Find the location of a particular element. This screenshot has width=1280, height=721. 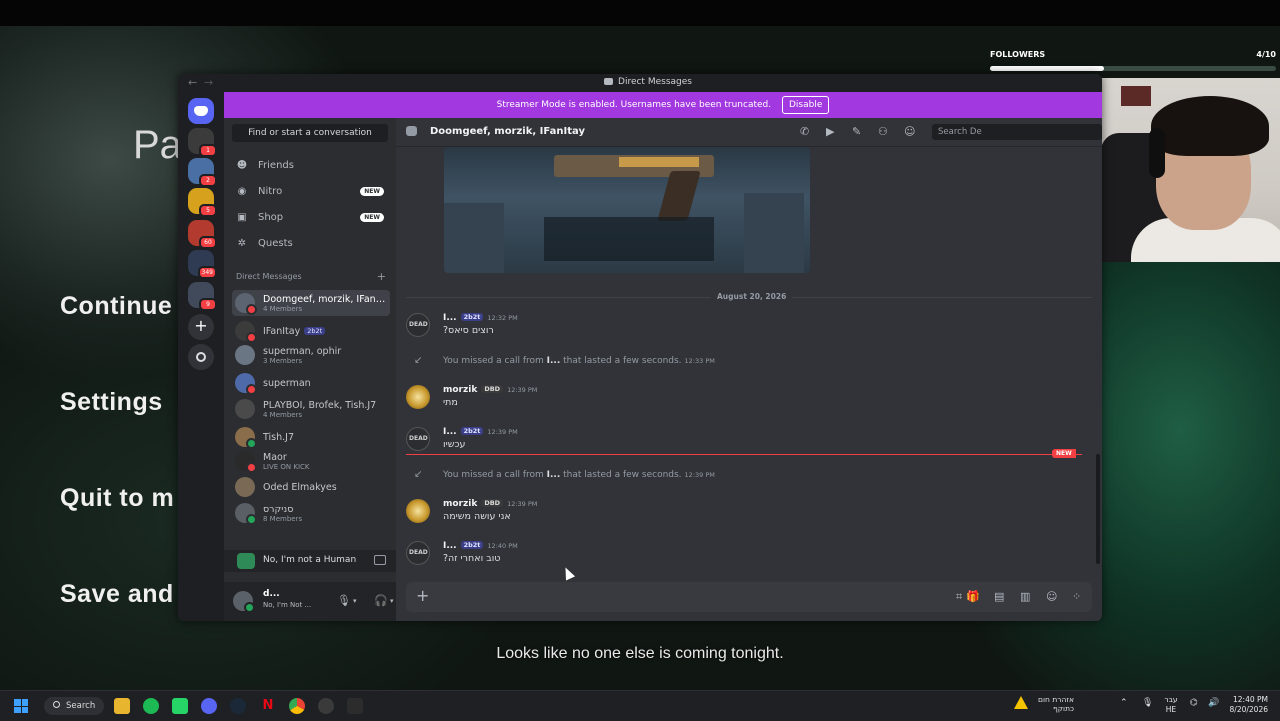

netflix-icon: N is located at coordinates (268, 706).